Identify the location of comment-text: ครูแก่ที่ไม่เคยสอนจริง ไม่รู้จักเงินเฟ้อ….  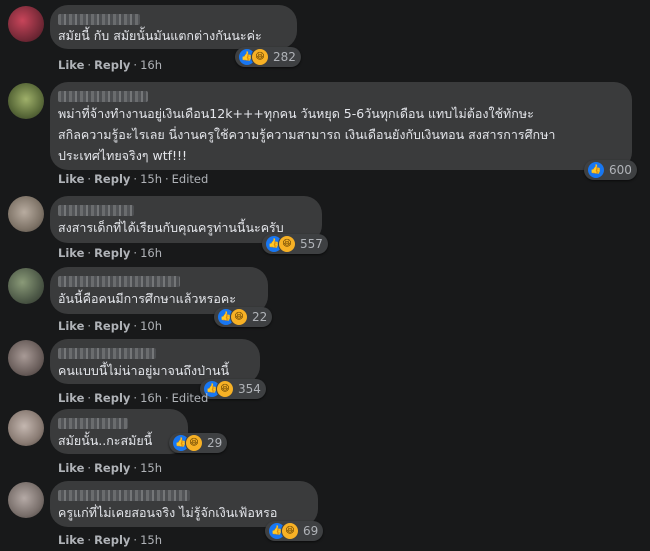
(168, 512).